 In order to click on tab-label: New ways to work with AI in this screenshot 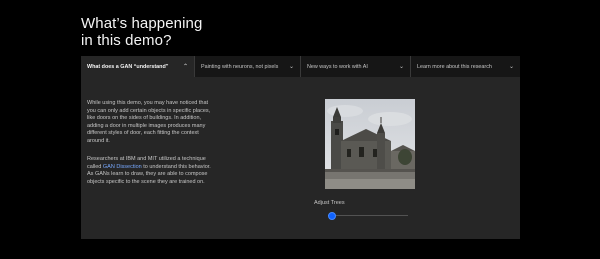, I will do `click(337, 66)`.